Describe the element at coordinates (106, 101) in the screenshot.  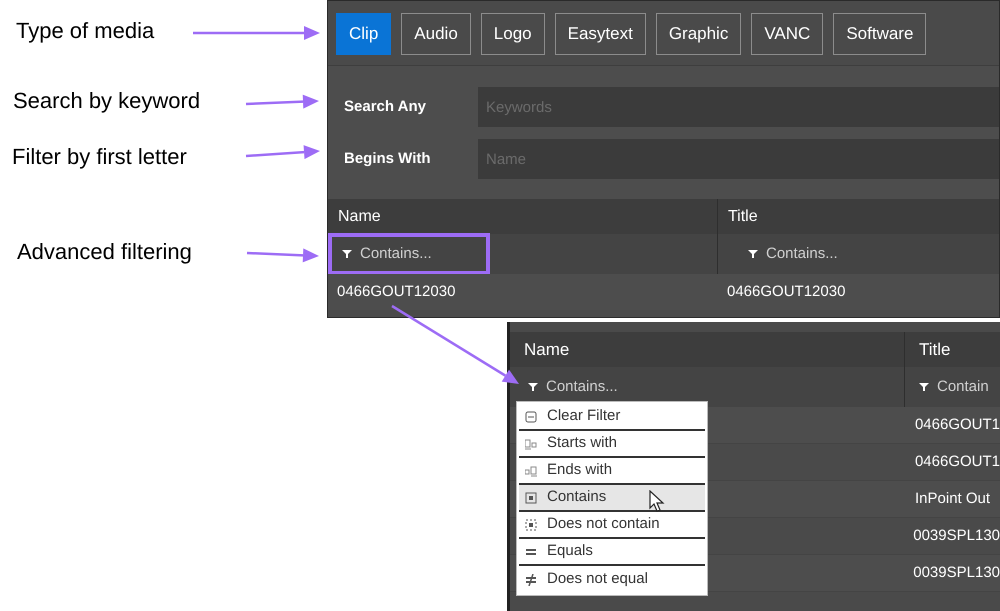
I see `callout-label: Search by keyword` at that location.